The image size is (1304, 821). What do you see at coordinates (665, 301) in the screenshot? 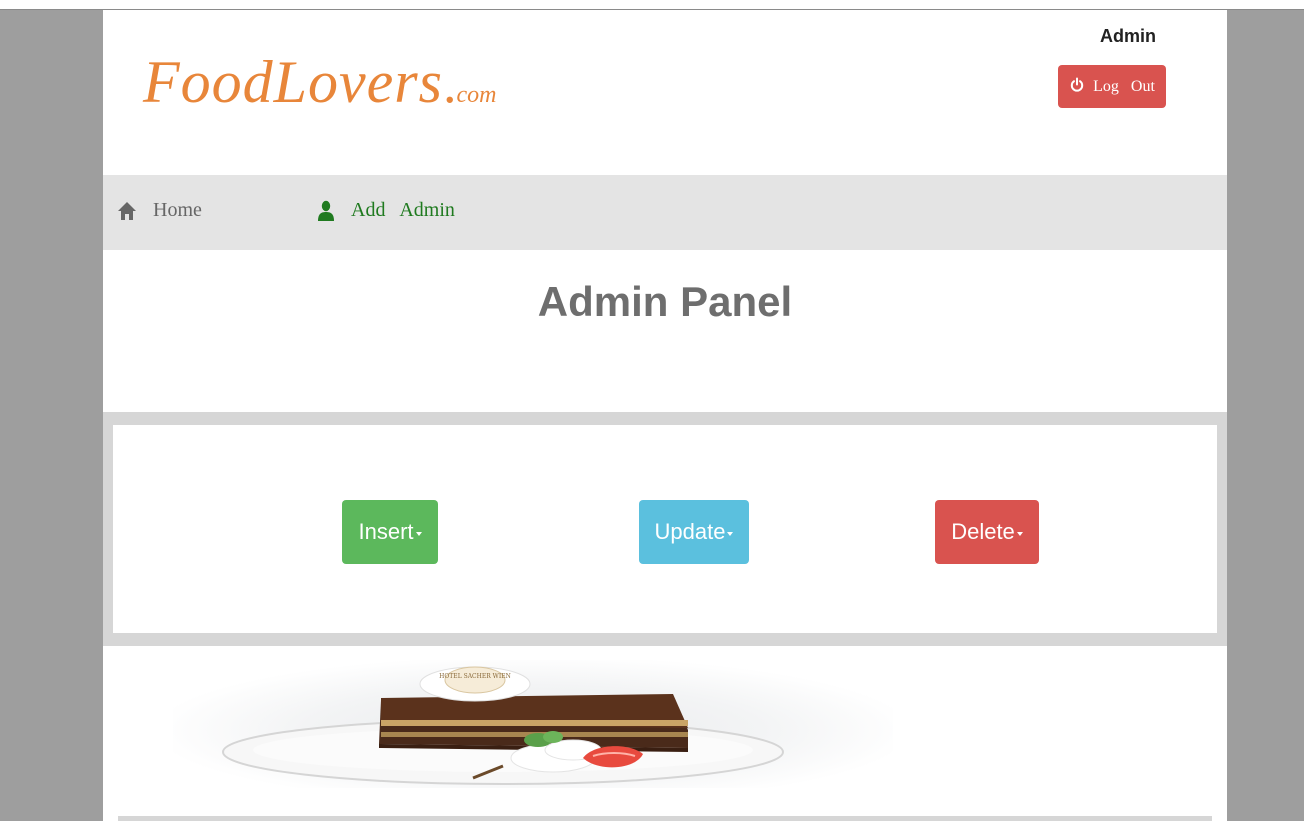
I see `page-title: Admin Panel` at bounding box center [665, 301].